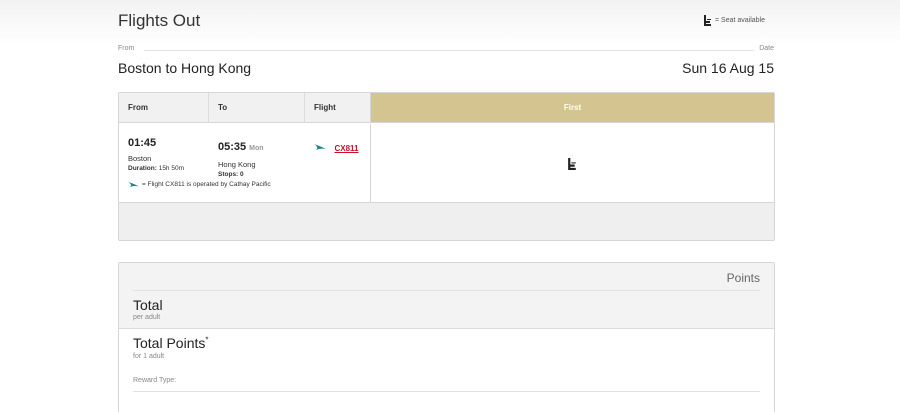 The width and height of the screenshot is (900, 412). Describe the element at coordinates (237, 164) in the screenshot. I see `arrive-city: Hong Kong` at that location.